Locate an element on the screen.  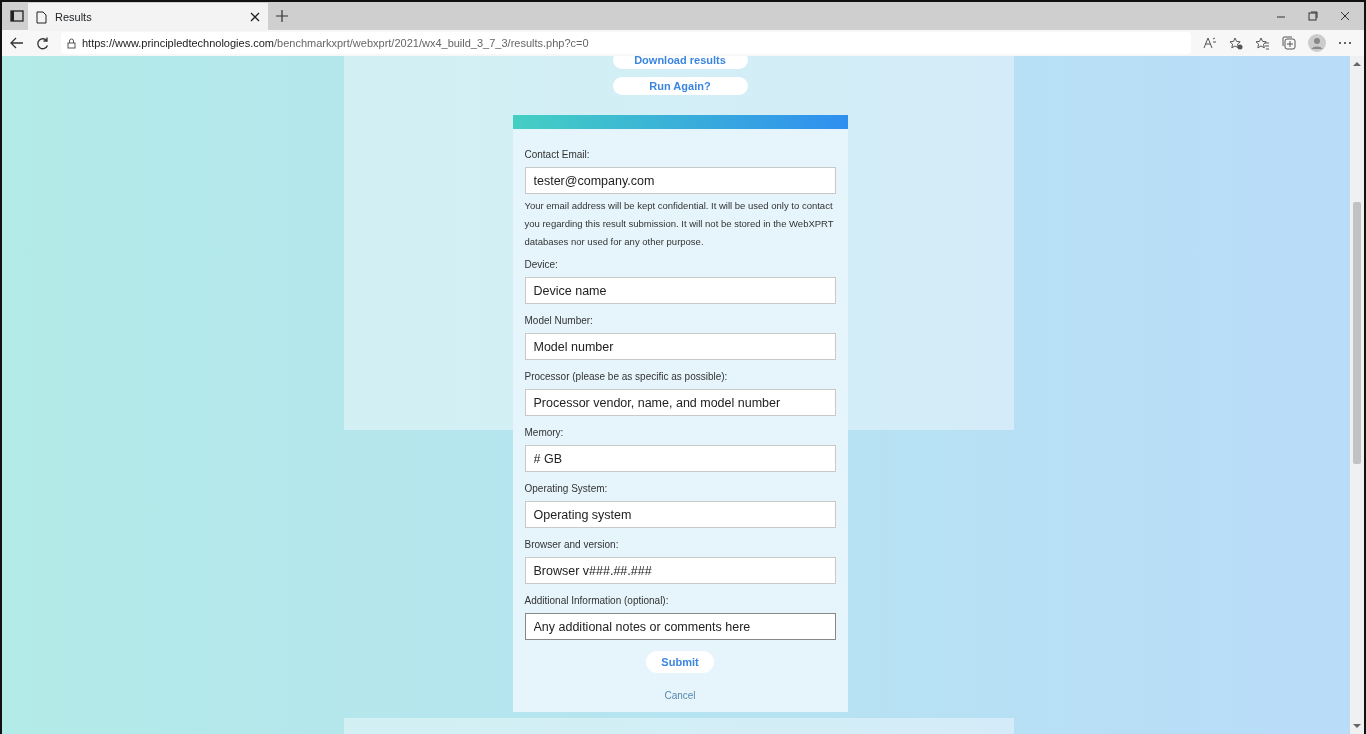
submit-button: Submit is located at coordinates (680, 662).